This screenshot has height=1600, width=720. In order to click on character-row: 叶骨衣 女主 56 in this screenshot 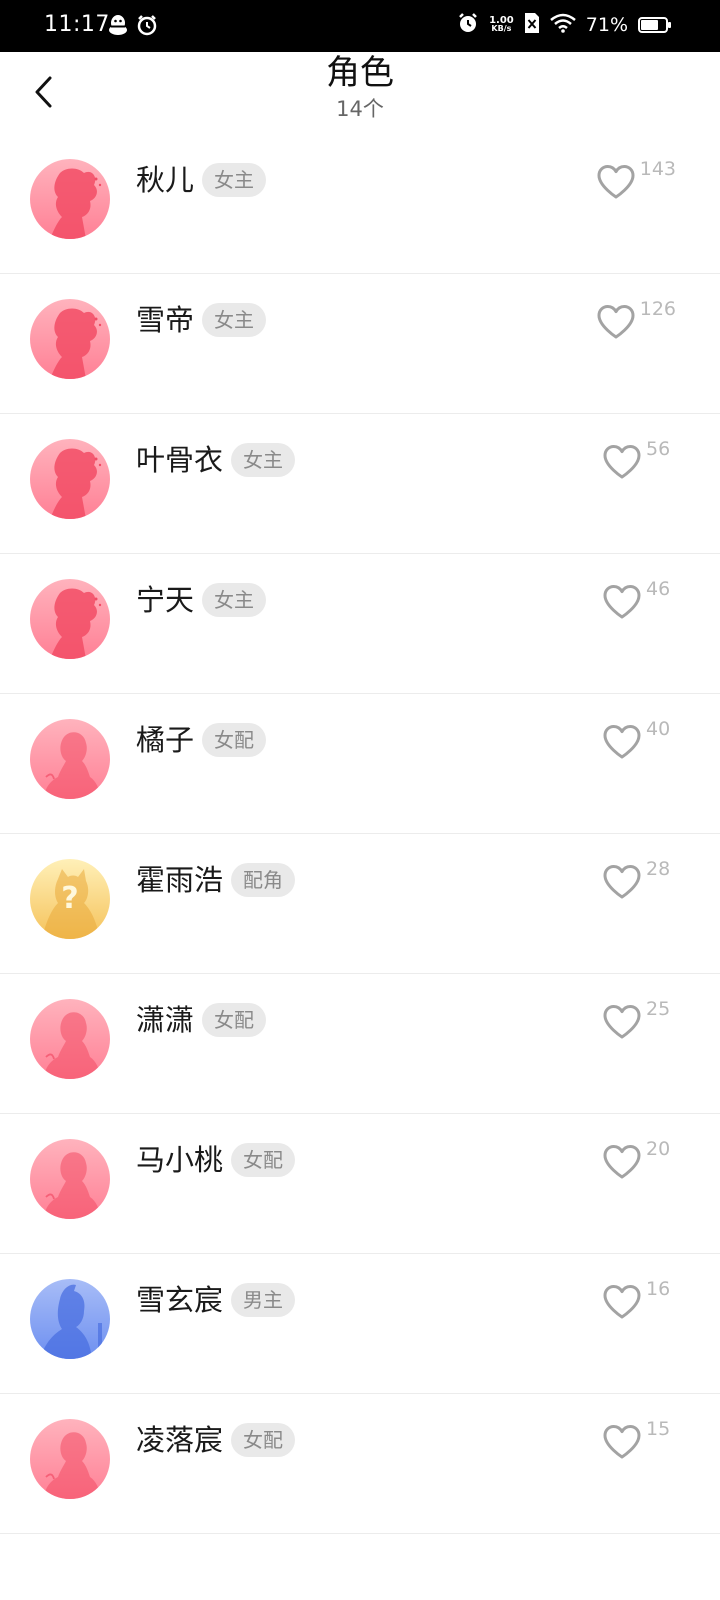, I will do `click(360, 484)`.